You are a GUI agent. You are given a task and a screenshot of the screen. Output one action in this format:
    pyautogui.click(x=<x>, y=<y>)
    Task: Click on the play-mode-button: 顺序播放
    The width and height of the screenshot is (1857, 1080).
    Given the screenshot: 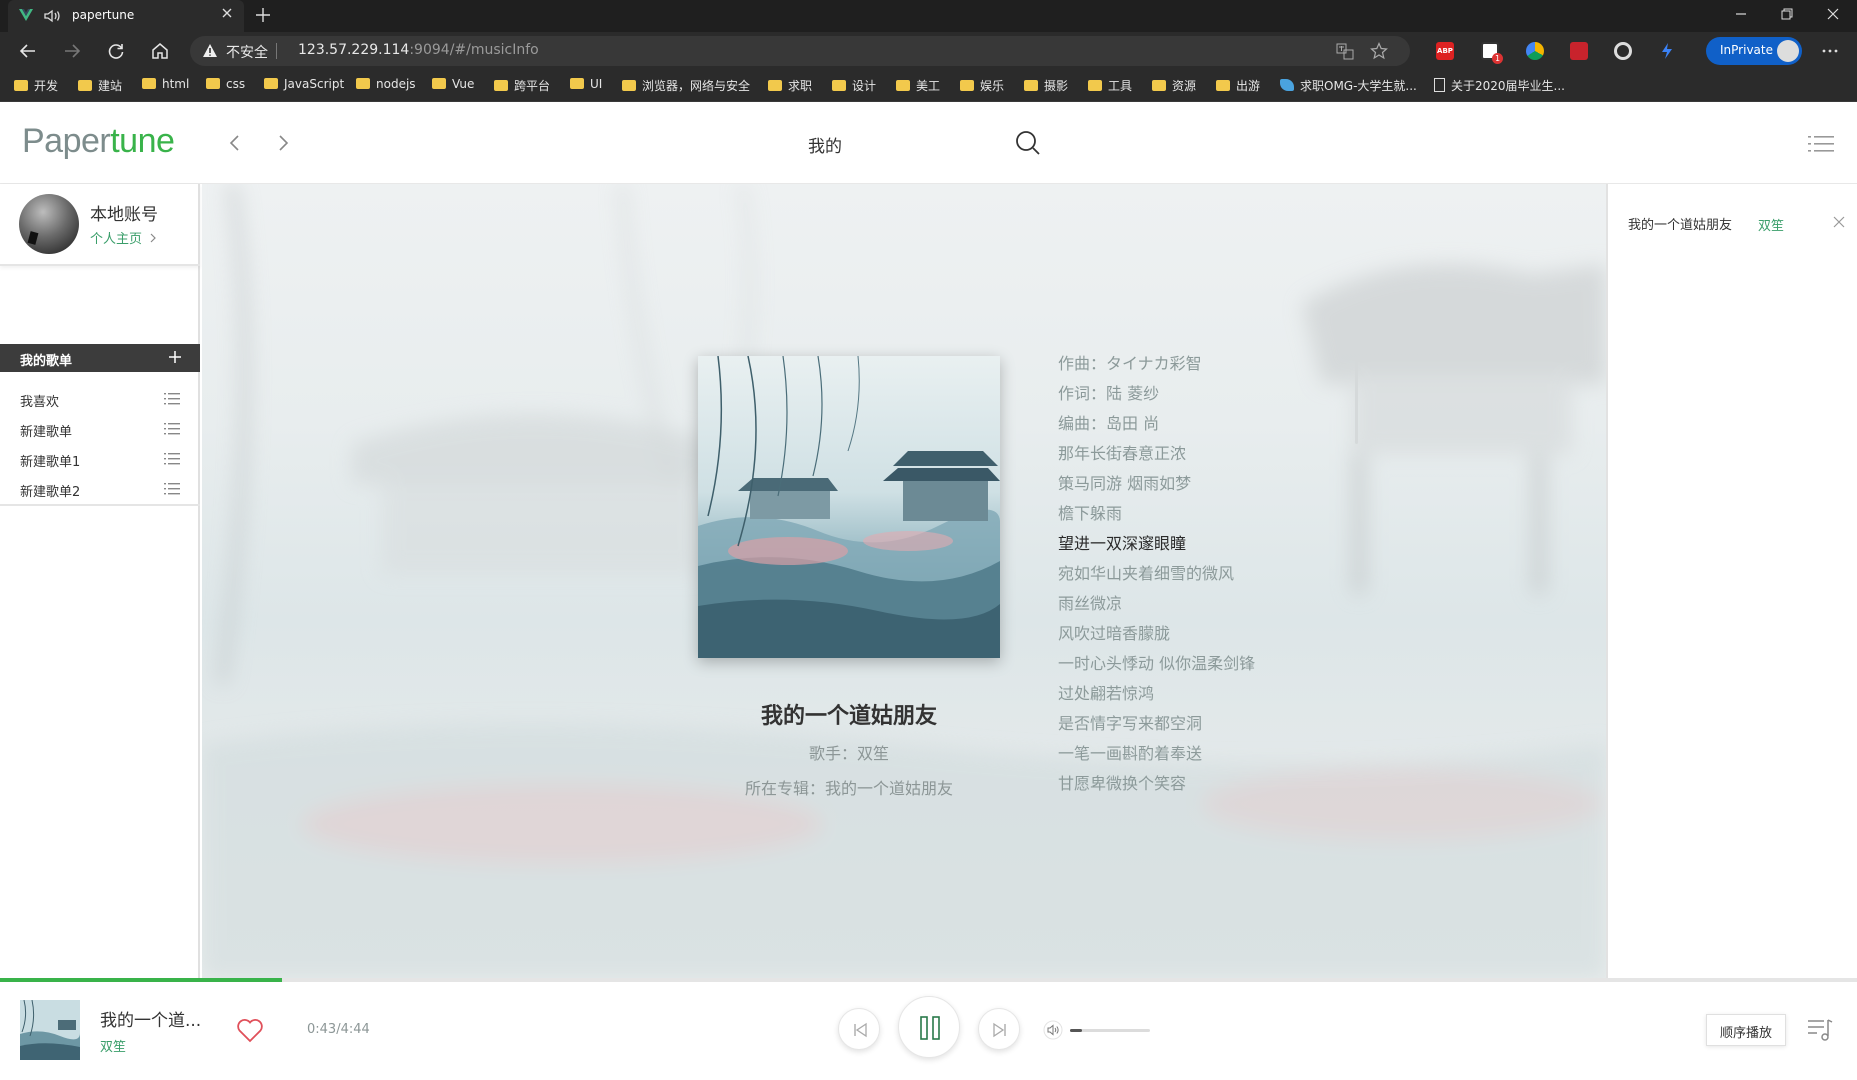 What is the action you would take?
    pyautogui.click(x=1746, y=1030)
    